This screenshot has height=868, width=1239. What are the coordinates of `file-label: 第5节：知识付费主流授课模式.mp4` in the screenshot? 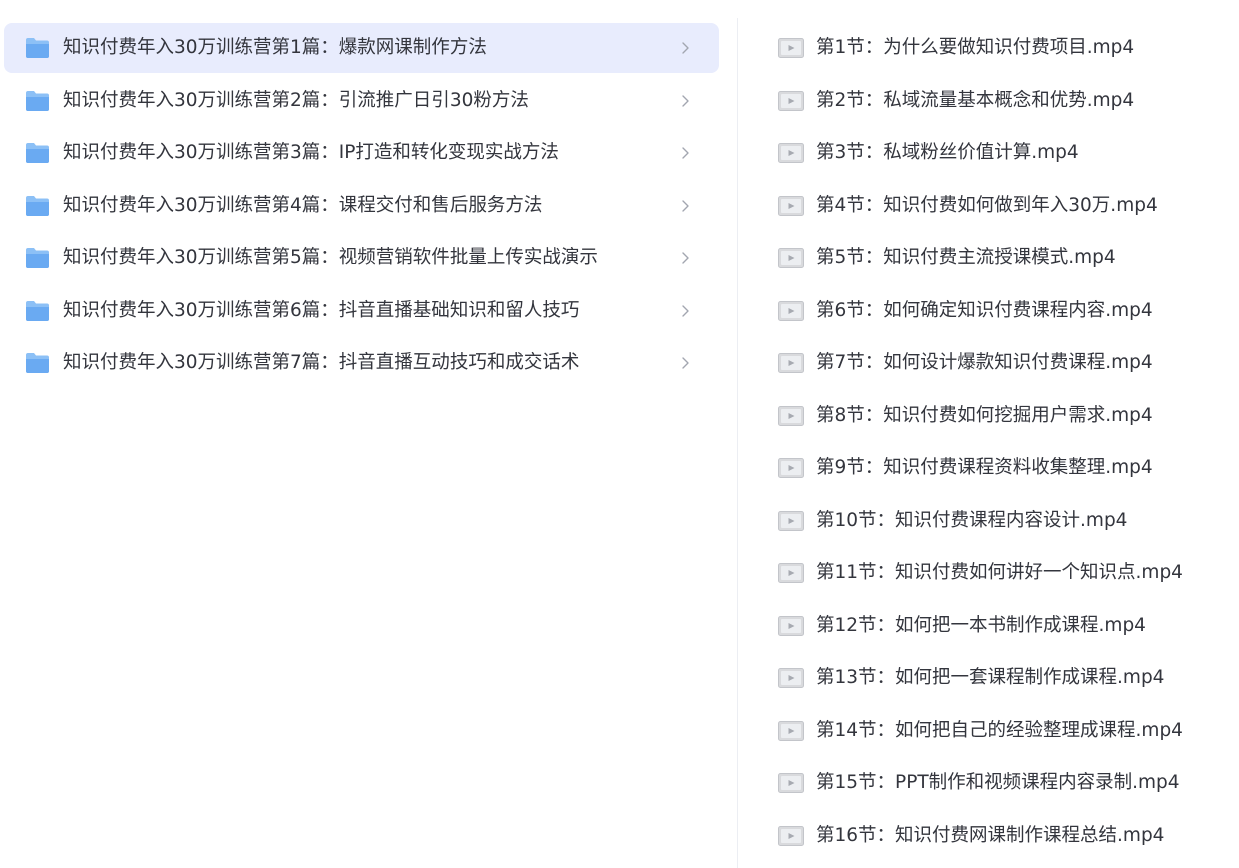 It's located at (966, 257).